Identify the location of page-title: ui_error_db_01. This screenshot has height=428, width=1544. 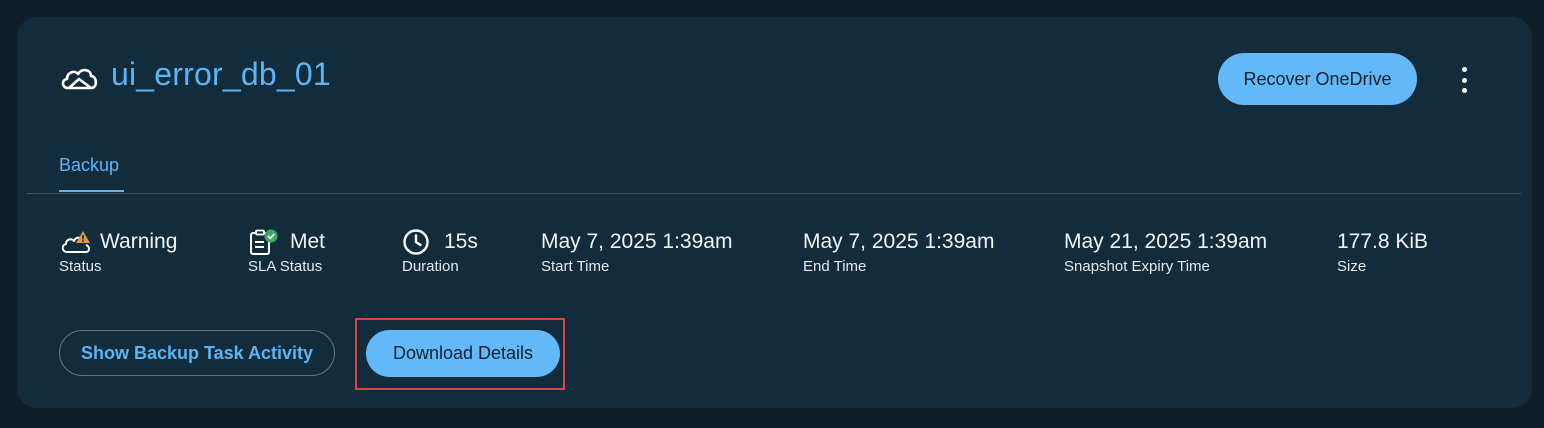
(221, 74).